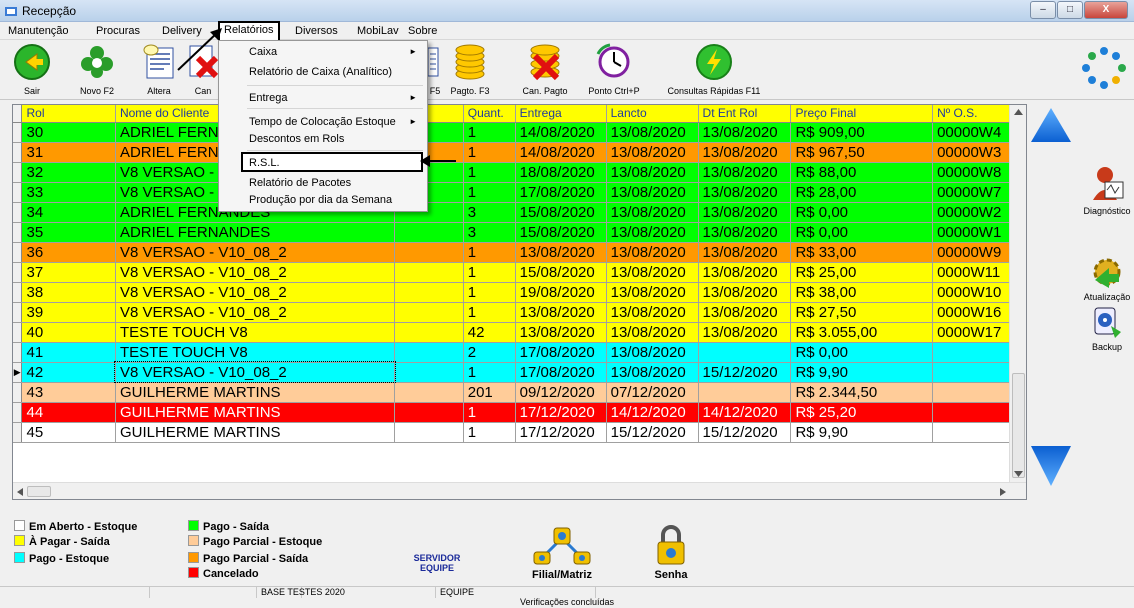 Image resolution: width=1134 pixels, height=608 pixels. Describe the element at coordinates (68, 332) in the screenshot. I see `cell-rol: 40` at that location.